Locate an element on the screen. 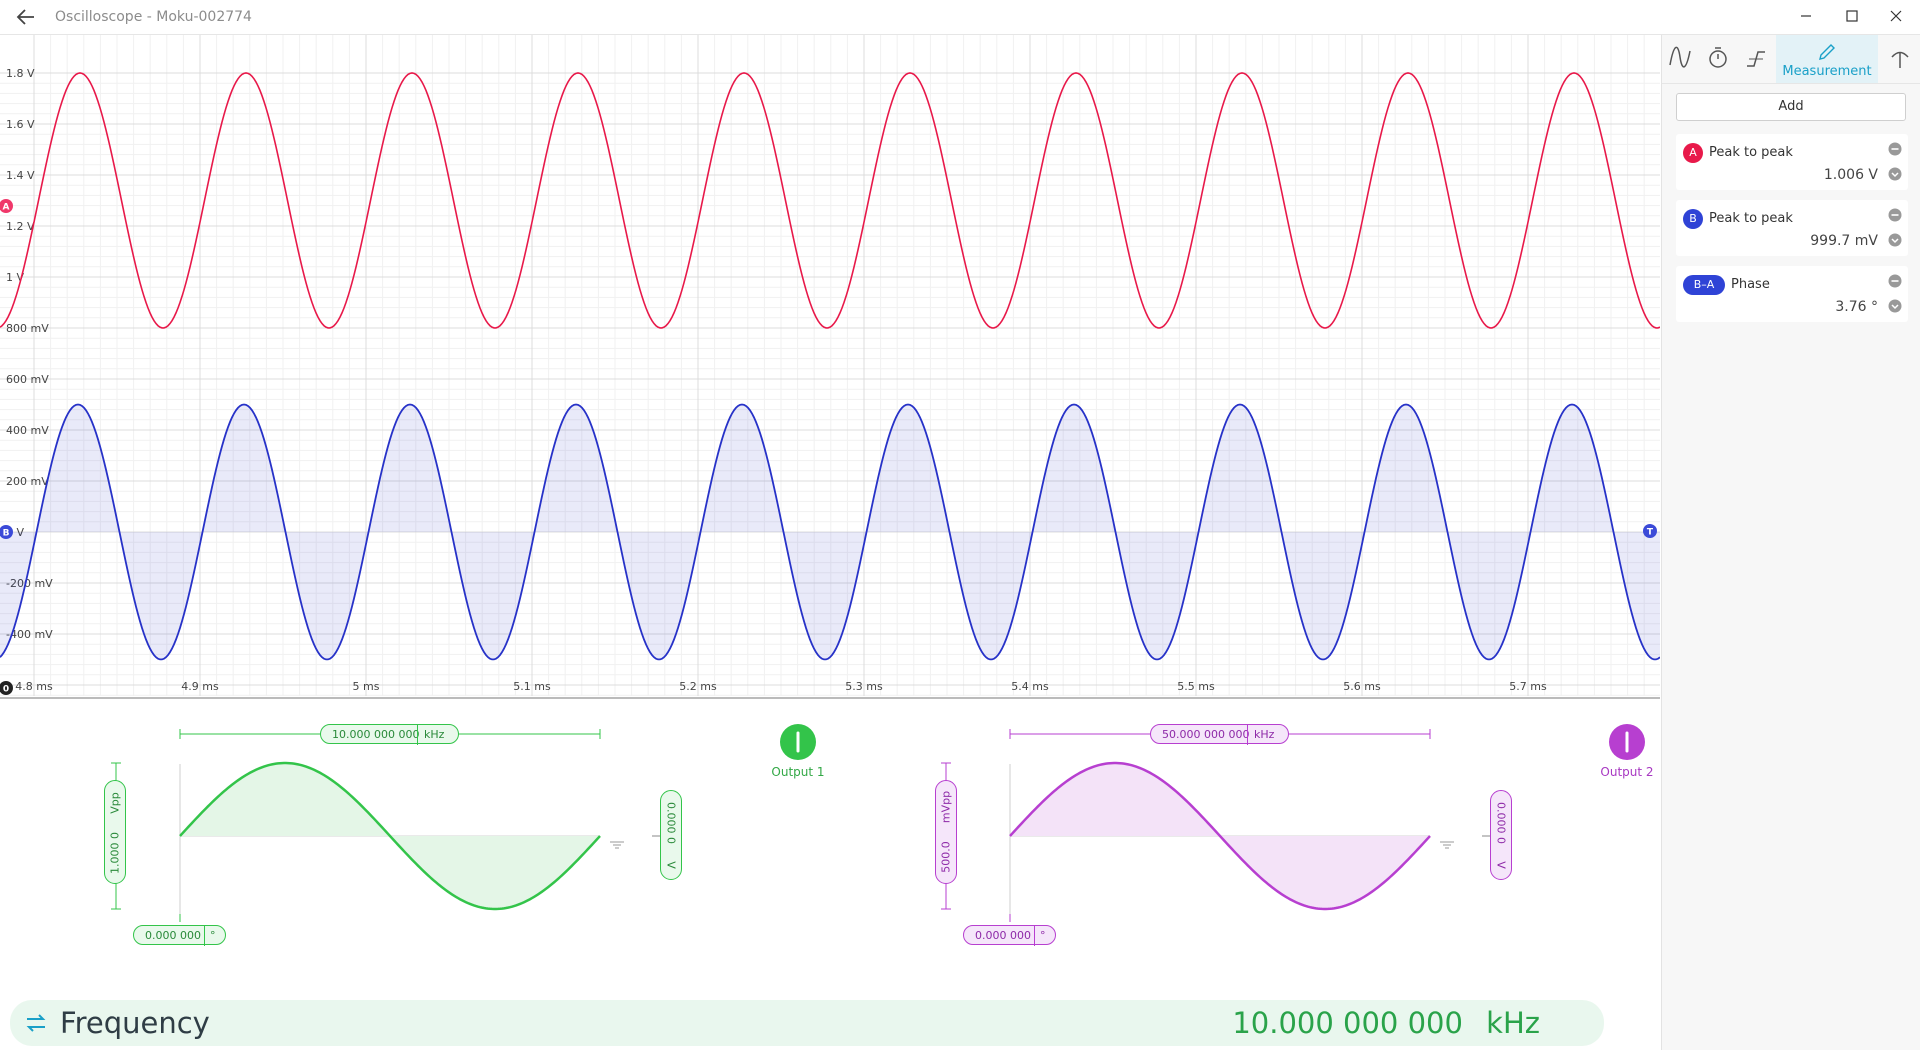 The height and width of the screenshot is (1050, 1920). y-tick-label: 400 mV is located at coordinates (27, 430).